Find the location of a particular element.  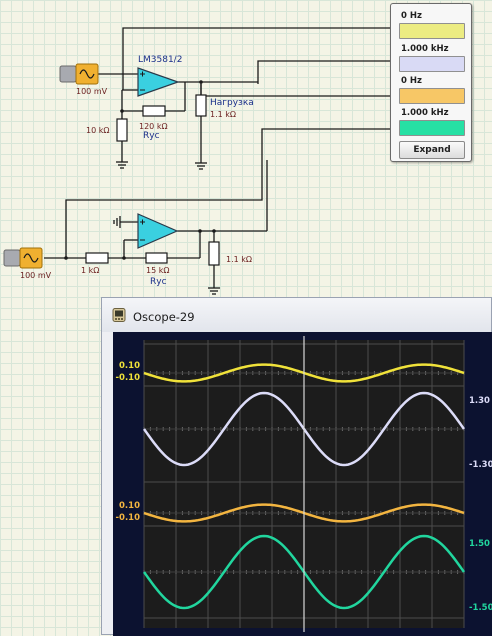

r-feedback1-label: Rус is located at coordinates (151, 136).